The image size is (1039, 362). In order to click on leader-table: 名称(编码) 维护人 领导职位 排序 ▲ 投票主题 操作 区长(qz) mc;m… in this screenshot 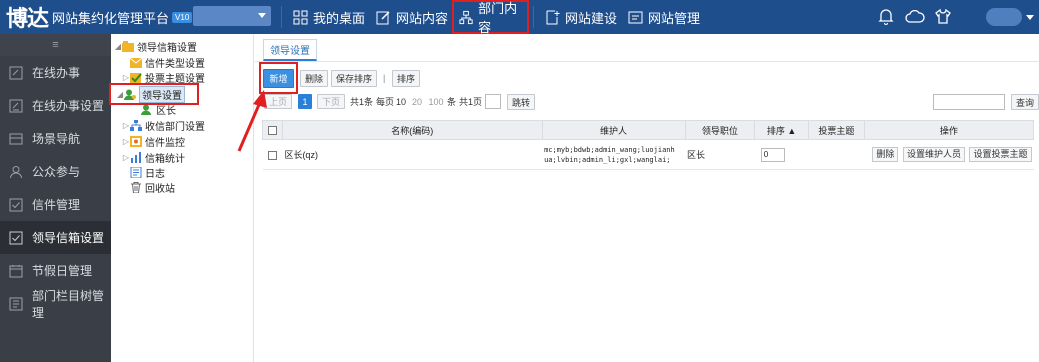, I will do `click(648, 145)`.